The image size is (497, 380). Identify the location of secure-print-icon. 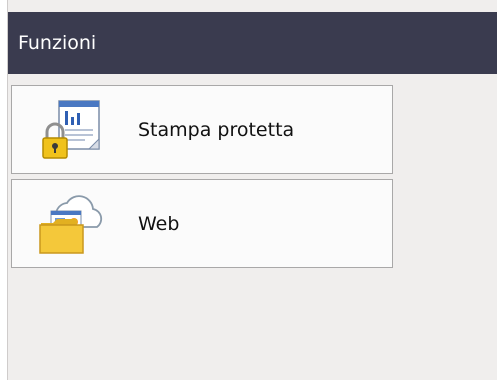
(71, 129).